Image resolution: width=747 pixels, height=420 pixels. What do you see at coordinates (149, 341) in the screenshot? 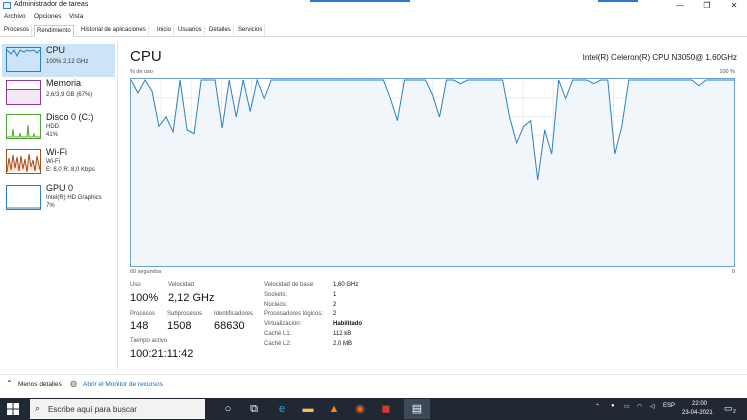
I see `uptime-label: Tiempo activo` at bounding box center [149, 341].